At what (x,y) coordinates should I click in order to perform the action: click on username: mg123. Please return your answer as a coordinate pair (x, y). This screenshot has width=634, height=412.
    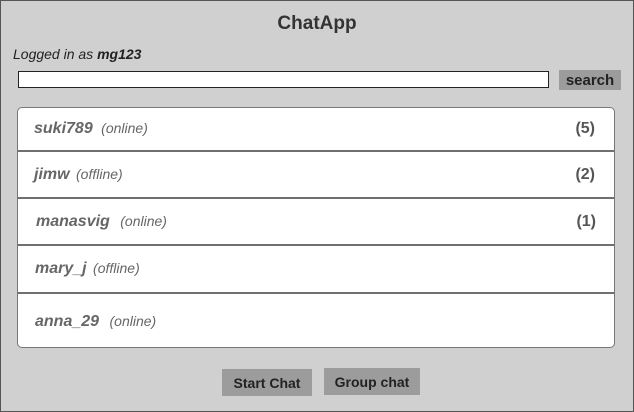
    Looking at the image, I should click on (119, 54).